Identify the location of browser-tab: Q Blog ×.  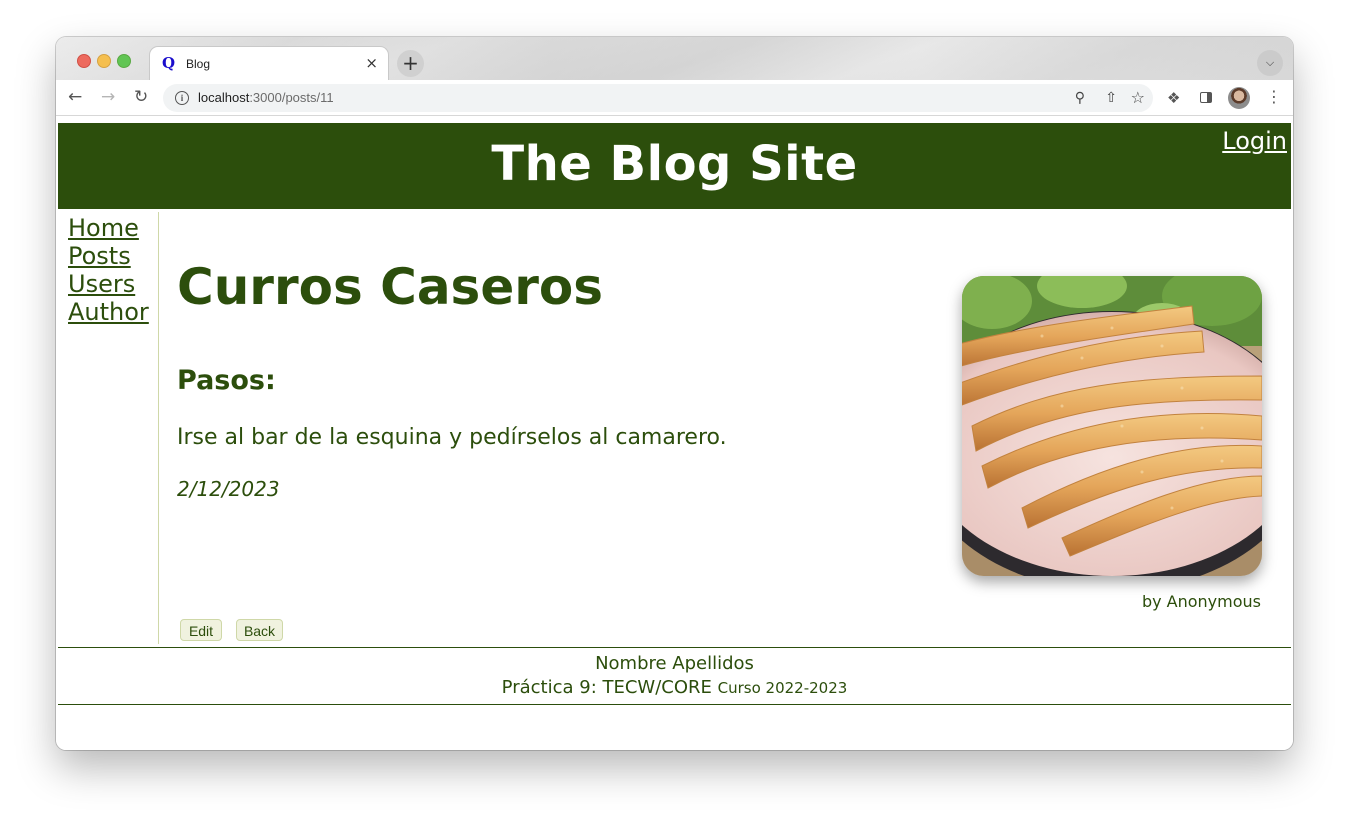
(269, 63).